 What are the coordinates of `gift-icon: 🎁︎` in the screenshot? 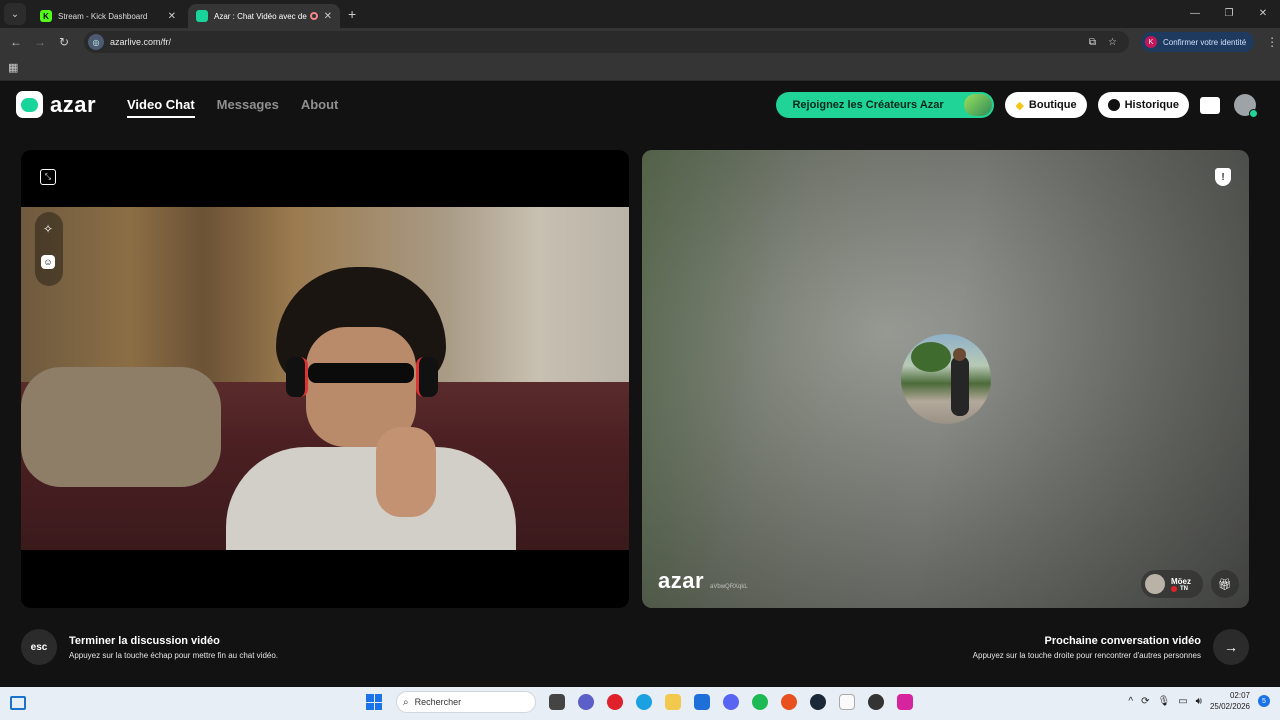 It's located at (1225, 584).